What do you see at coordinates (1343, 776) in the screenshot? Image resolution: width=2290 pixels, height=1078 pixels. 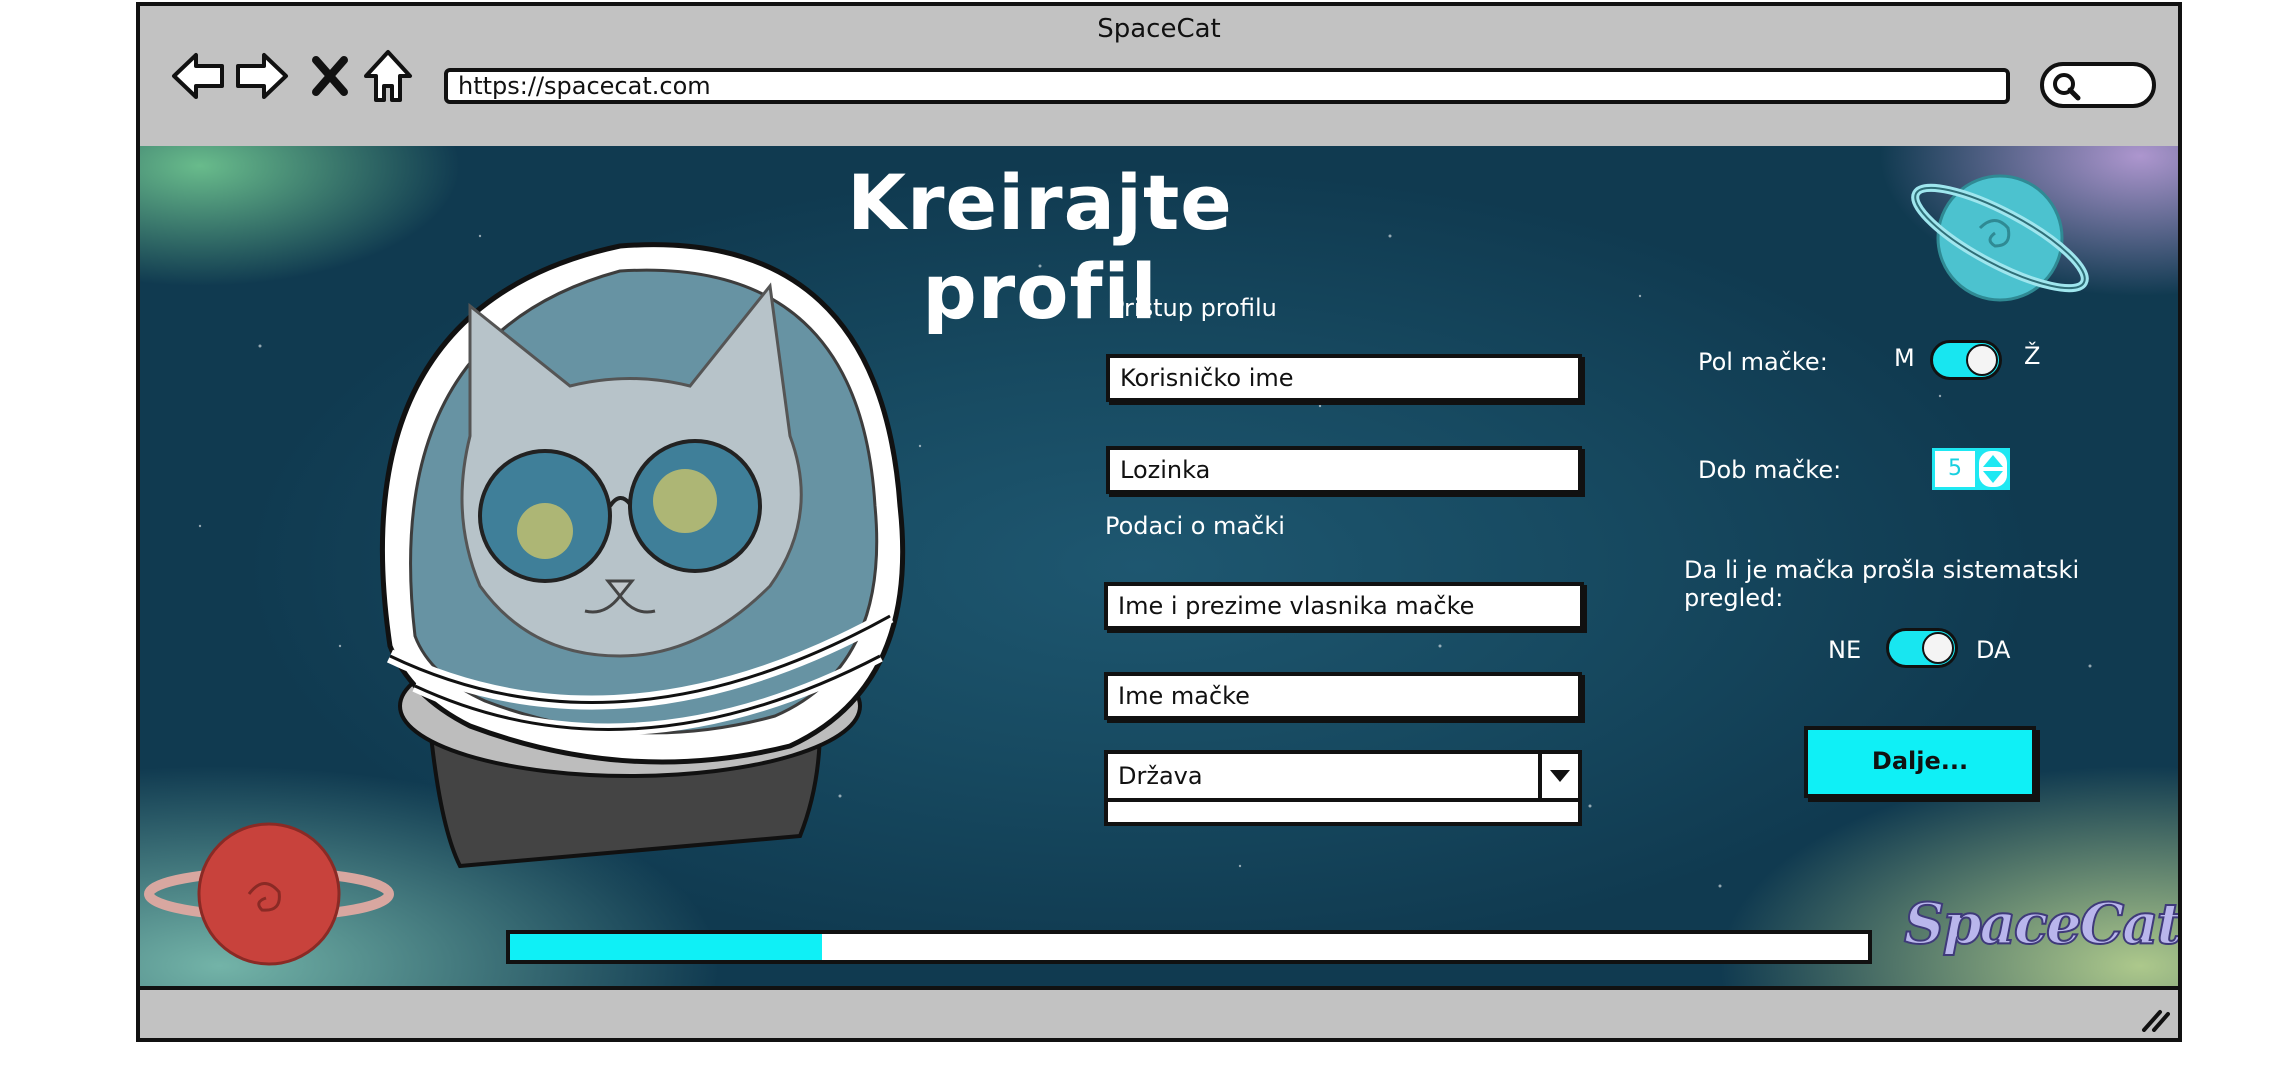 I see `country-select: Država` at bounding box center [1343, 776].